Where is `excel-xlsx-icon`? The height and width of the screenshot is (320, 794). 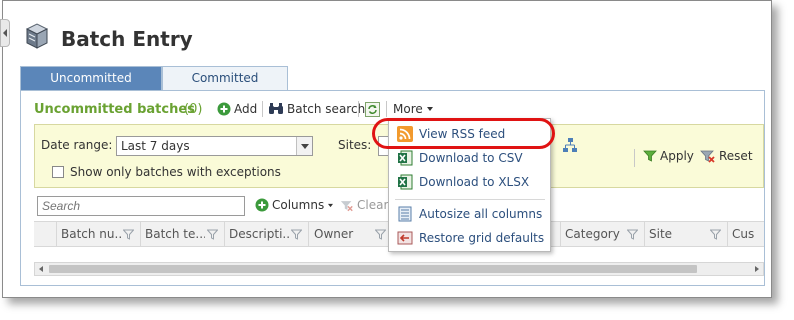
excel-xlsx-icon is located at coordinates (405, 182).